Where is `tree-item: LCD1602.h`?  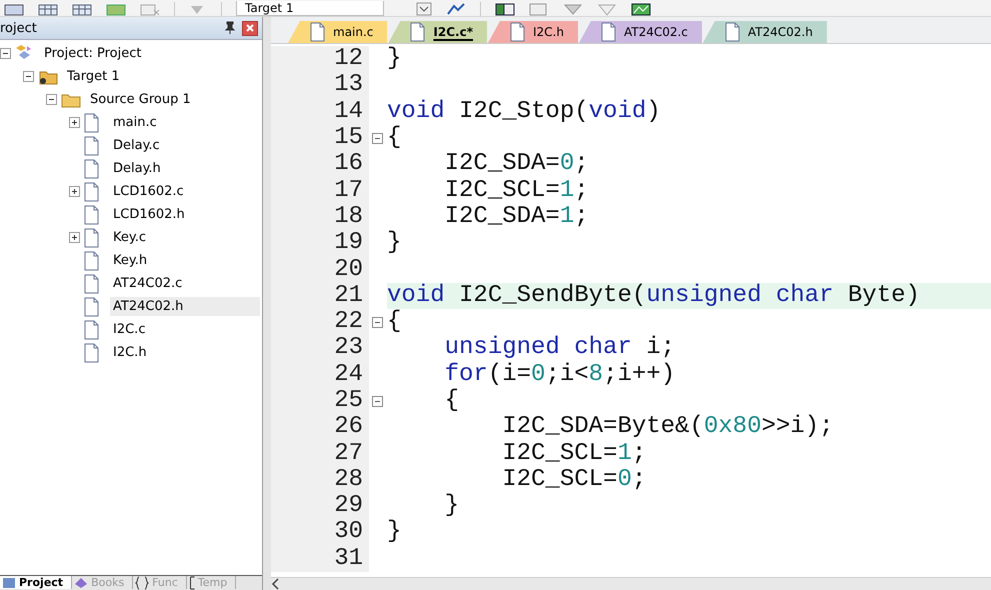 tree-item: LCD1602.h is located at coordinates (149, 214).